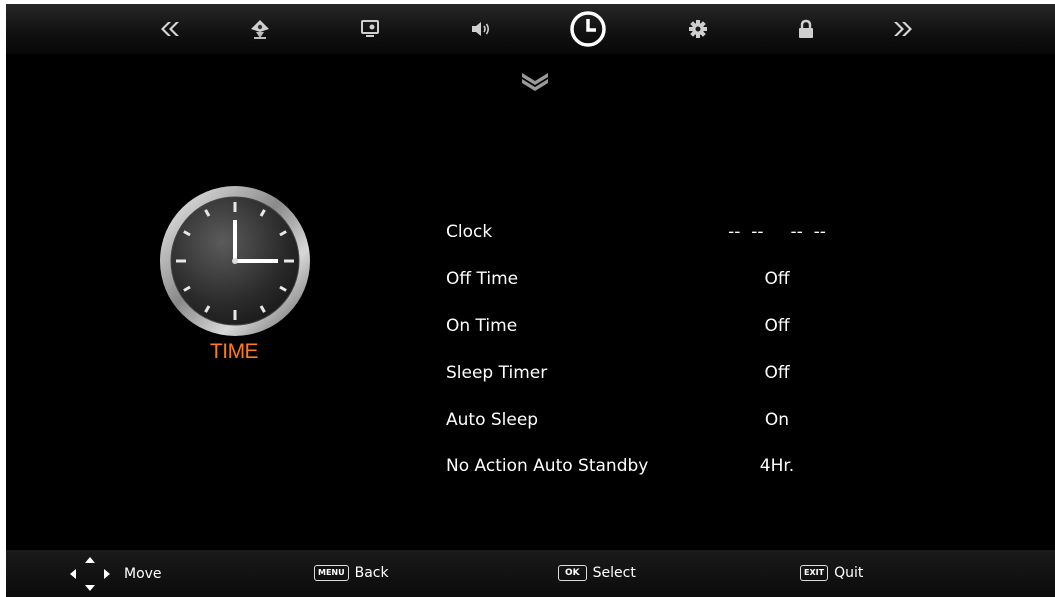 This screenshot has width=1055, height=597. Describe the element at coordinates (572, 573) in the screenshot. I see `ok-key-icon: OK` at that location.